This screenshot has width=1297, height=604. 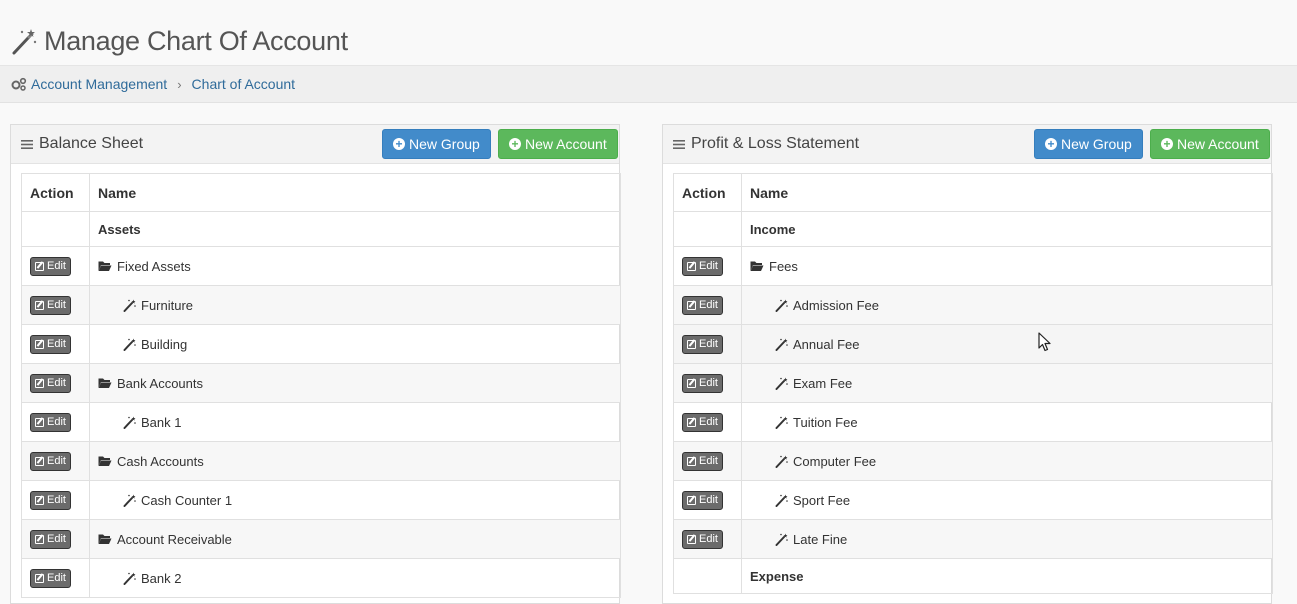 I want to click on account-name: Bank 1, so click(x=161, y=422).